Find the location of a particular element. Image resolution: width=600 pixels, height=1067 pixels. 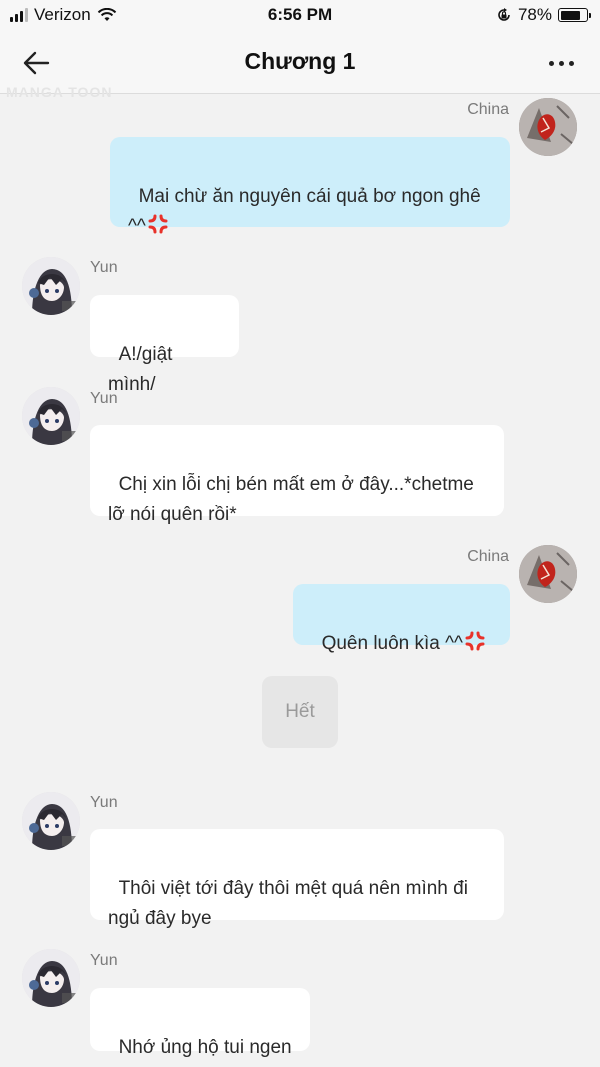

message-bubble-incoming: A!/giật mình/ is located at coordinates (164, 345).